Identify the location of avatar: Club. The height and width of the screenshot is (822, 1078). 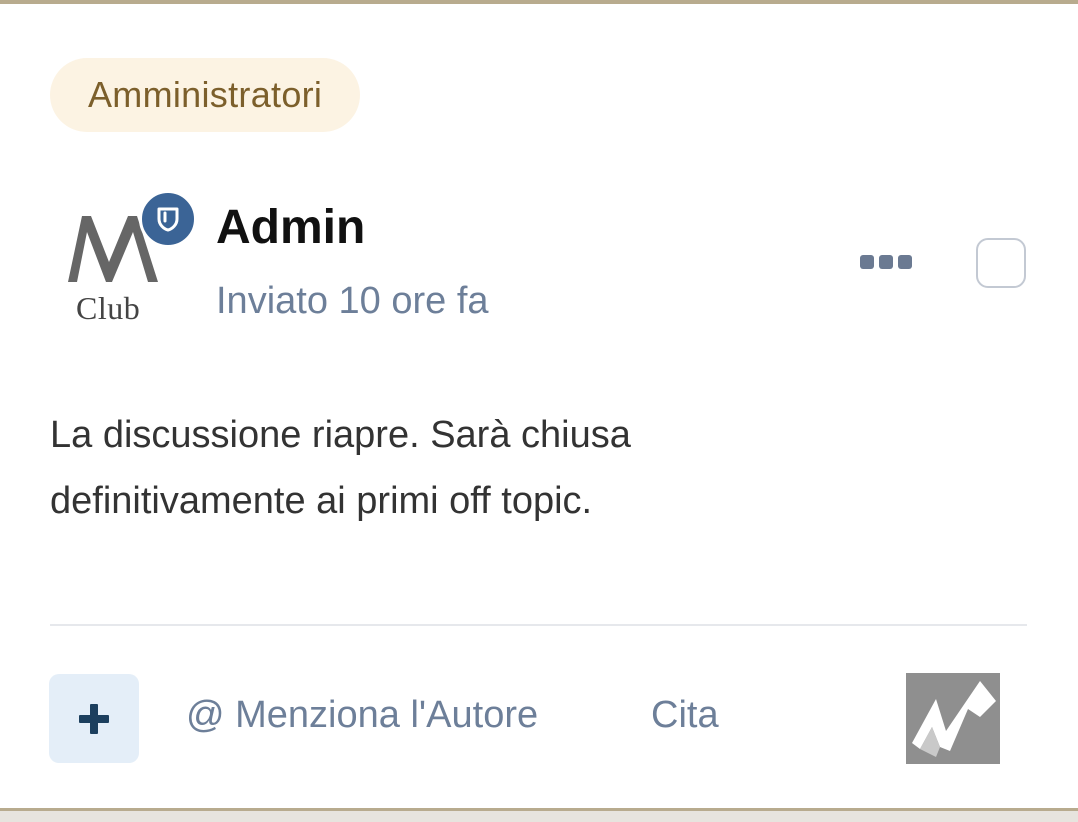
(132, 260).